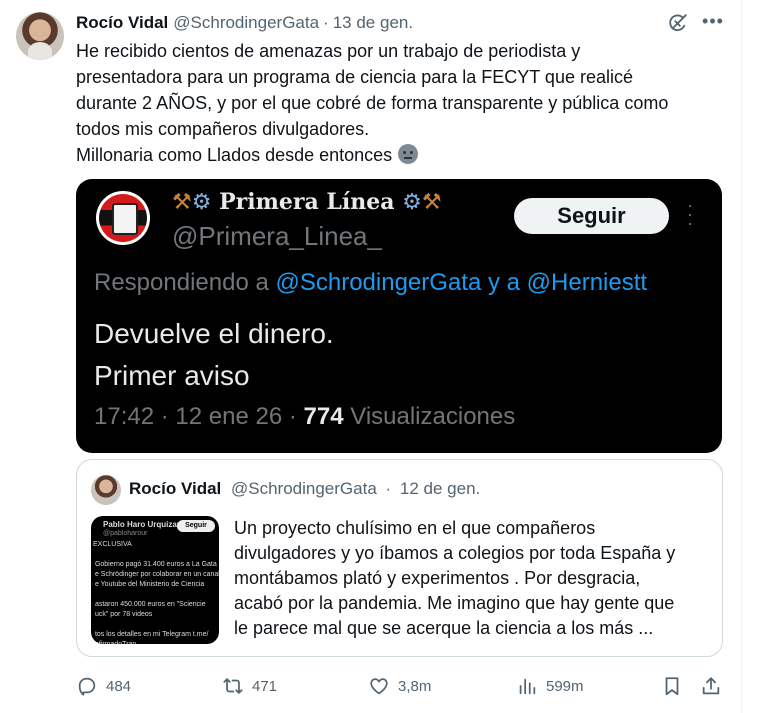 This screenshot has width=760, height=713. I want to click on tweet-text-line: todos mis compañeros divulgadores., so click(223, 129).